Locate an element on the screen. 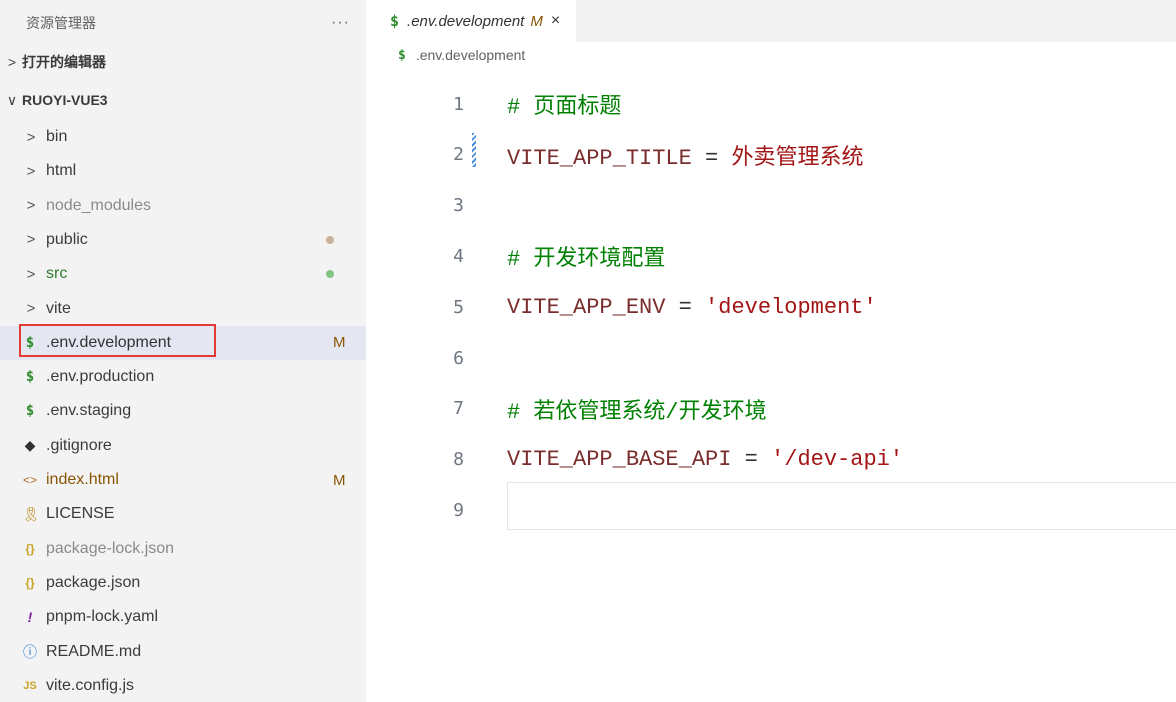  git-modified-gutter-mark is located at coordinates (474, 150).